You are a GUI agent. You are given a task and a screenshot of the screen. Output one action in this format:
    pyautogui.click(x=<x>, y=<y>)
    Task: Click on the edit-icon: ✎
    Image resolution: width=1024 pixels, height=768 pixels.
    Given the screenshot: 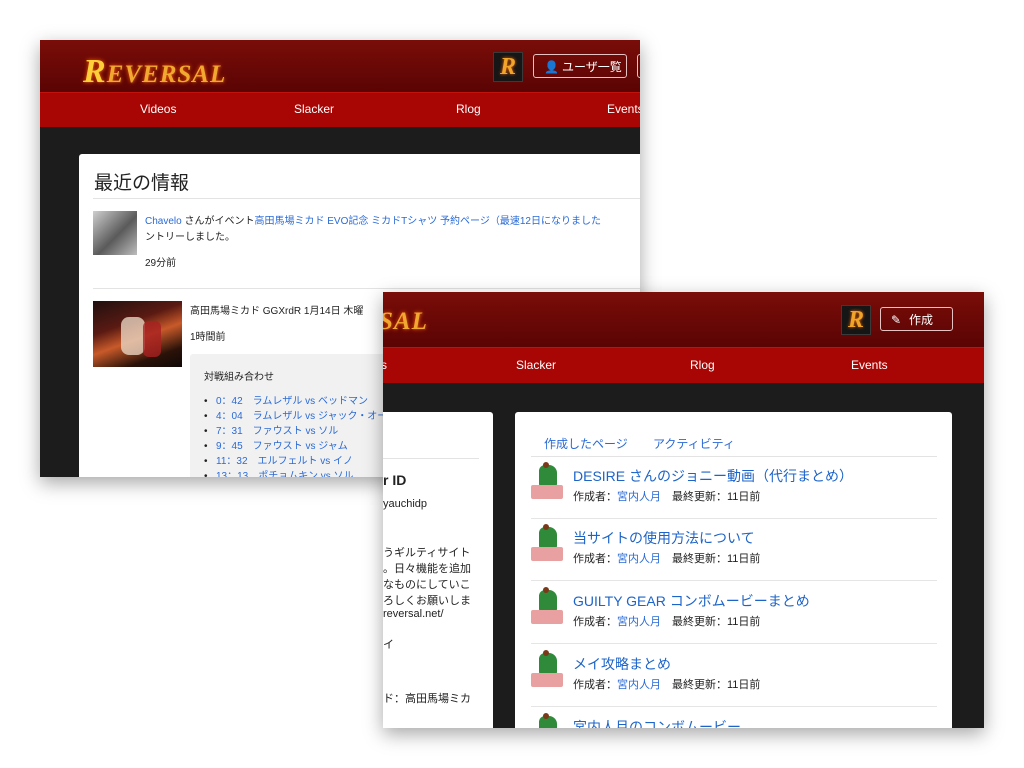 What is the action you would take?
    pyautogui.click(x=896, y=320)
    